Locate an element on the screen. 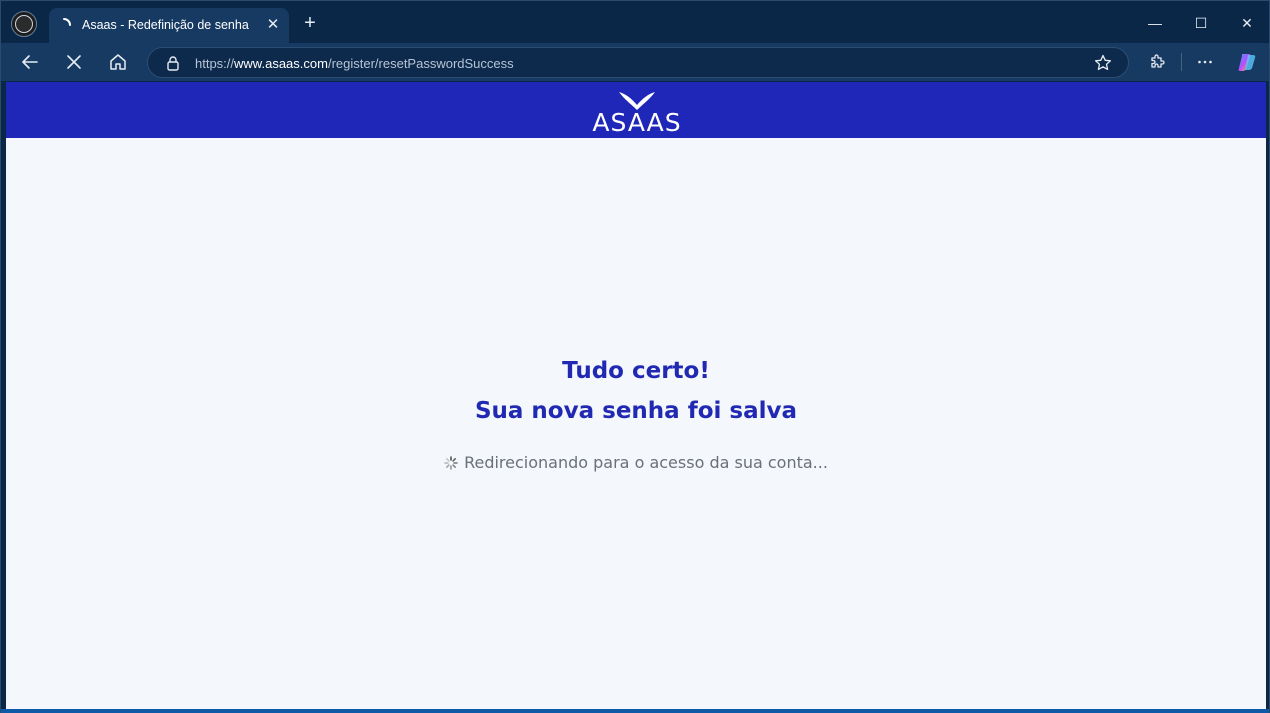 The width and height of the screenshot is (1270, 713). tab-strip: Asaas - Redefinição de senha ✕ + — ☐ ✕ is located at coordinates (635, 22).